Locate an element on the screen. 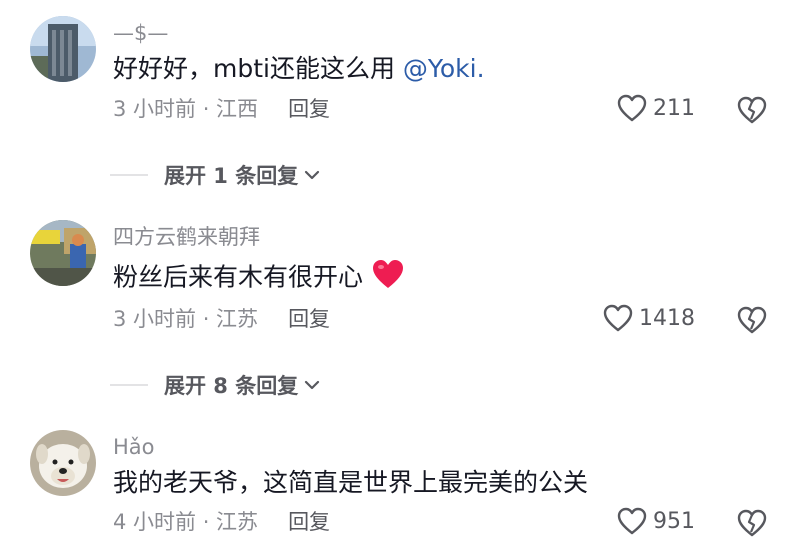  comment-body: 好好好，mbti还能这么用 is located at coordinates (258, 68).